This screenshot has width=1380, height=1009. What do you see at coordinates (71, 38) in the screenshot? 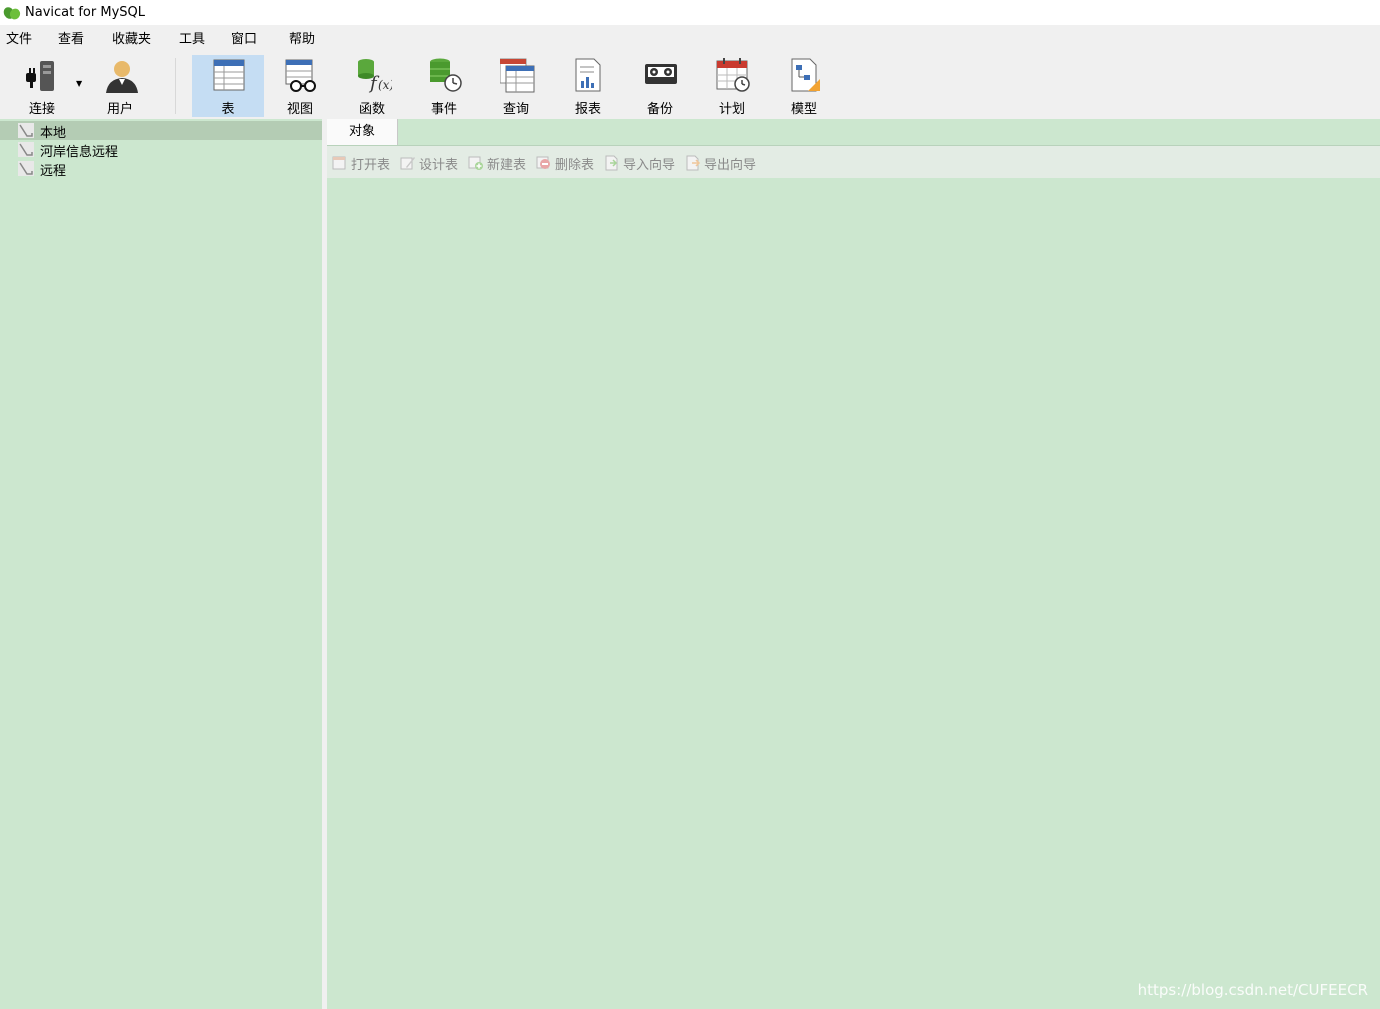
I see `menu-view: 查看` at bounding box center [71, 38].